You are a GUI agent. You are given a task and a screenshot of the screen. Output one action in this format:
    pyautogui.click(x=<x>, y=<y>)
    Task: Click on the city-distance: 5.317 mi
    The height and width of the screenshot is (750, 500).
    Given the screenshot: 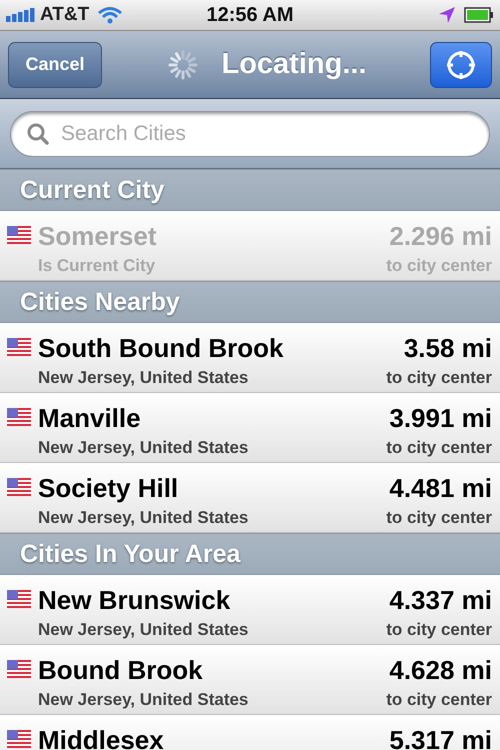 What is the action you would take?
    pyautogui.click(x=440, y=737)
    